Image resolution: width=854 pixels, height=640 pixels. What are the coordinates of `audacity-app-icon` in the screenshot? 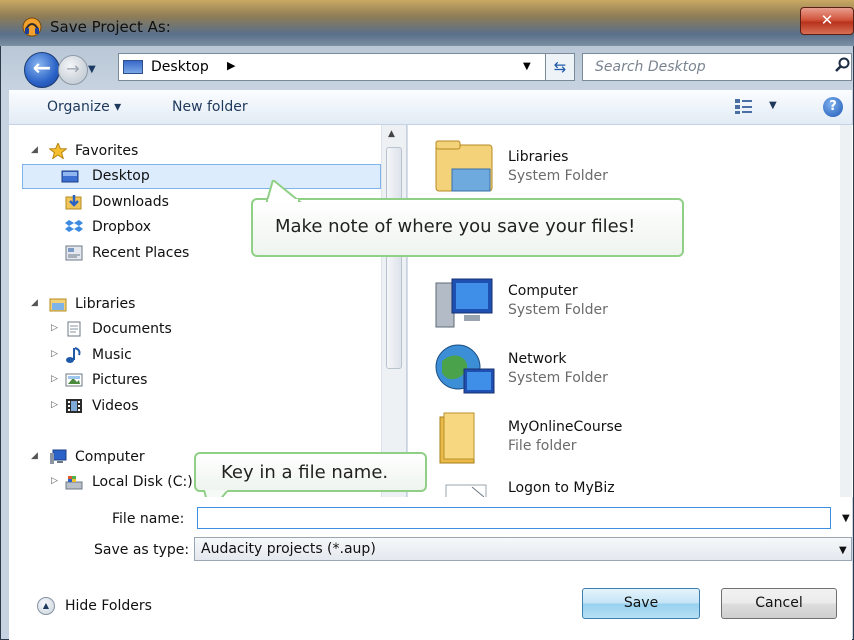 It's located at (32, 27).